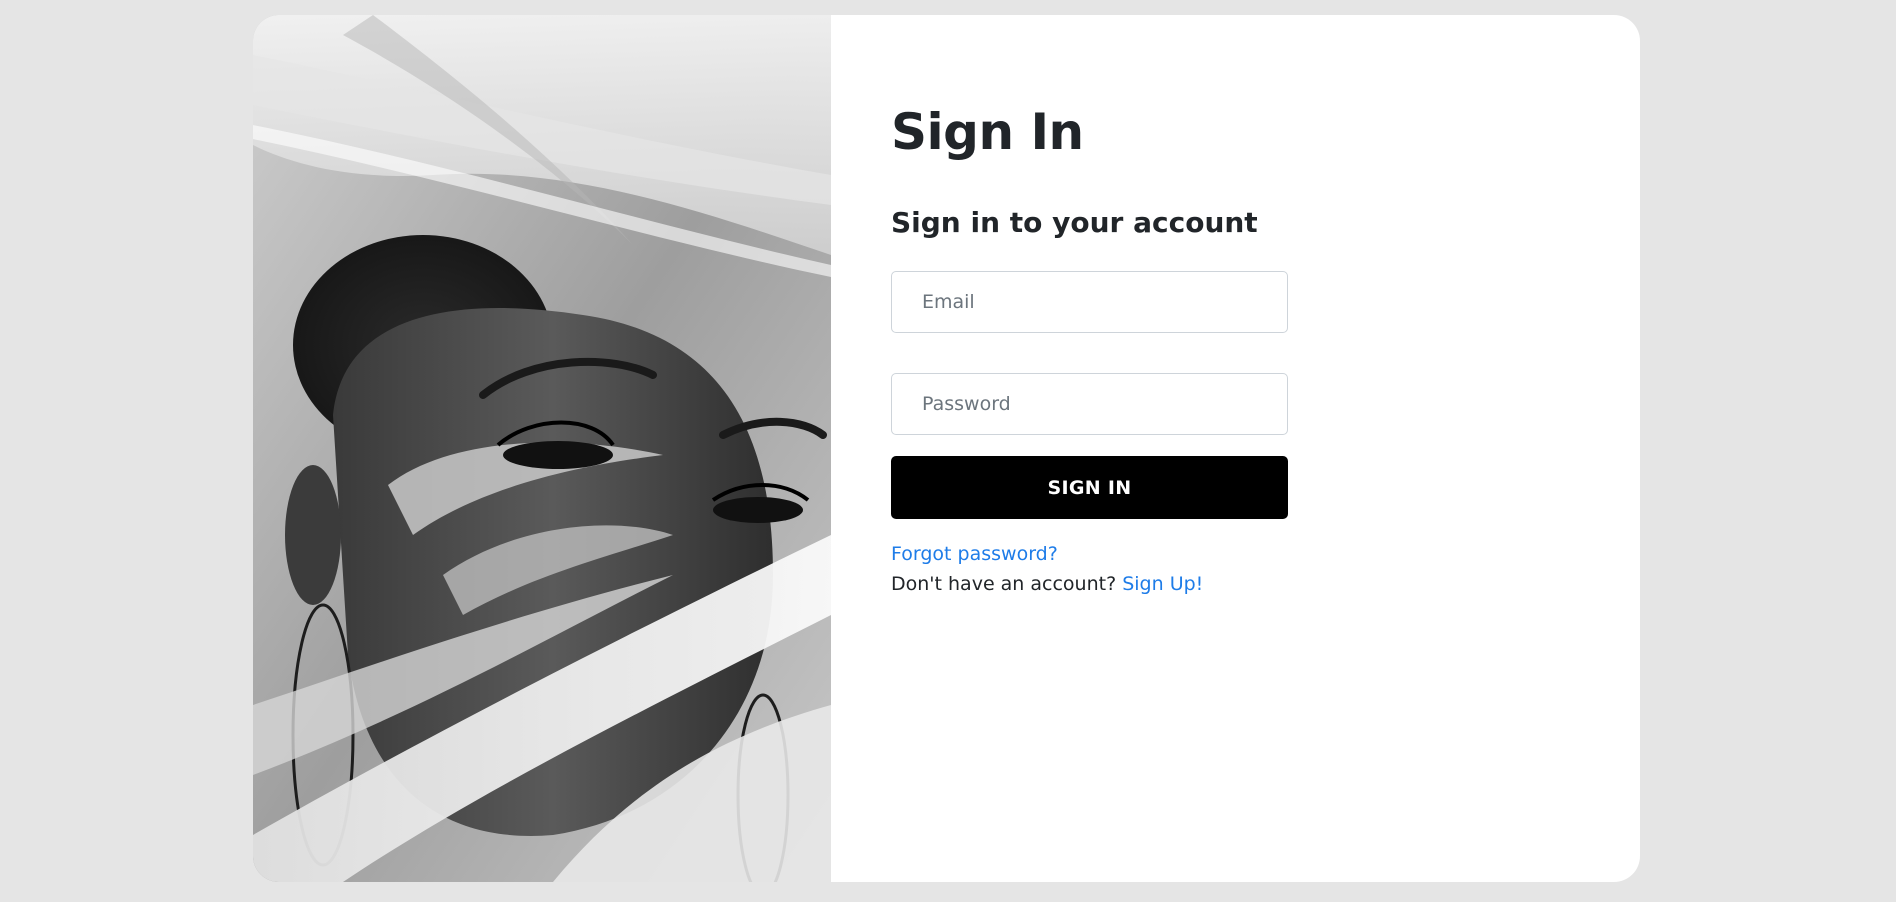  What do you see at coordinates (1074, 222) in the screenshot?
I see `page-subtitle: Sign in to your account` at bounding box center [1074, 222].